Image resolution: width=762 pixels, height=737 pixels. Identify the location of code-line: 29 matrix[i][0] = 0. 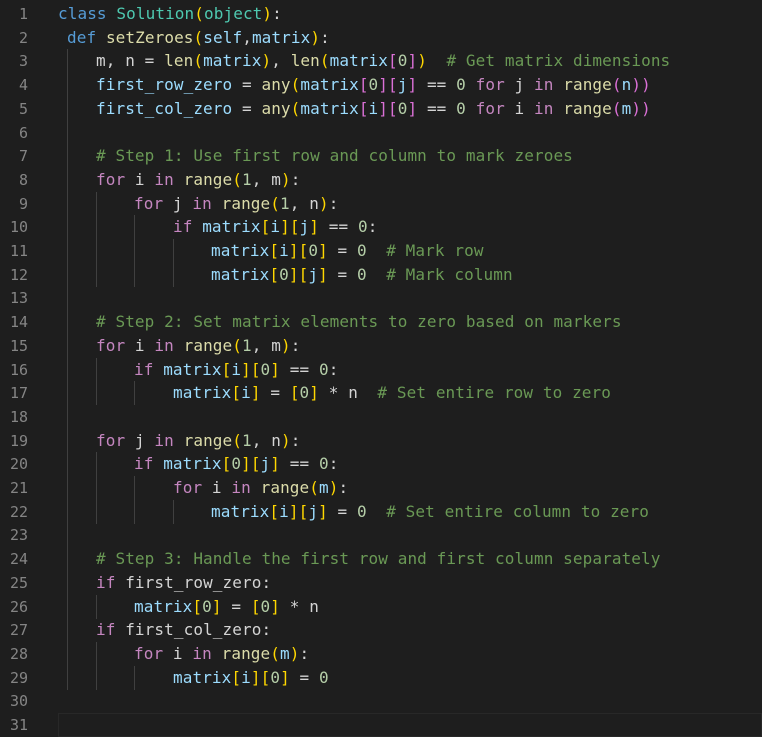
(381, 677).